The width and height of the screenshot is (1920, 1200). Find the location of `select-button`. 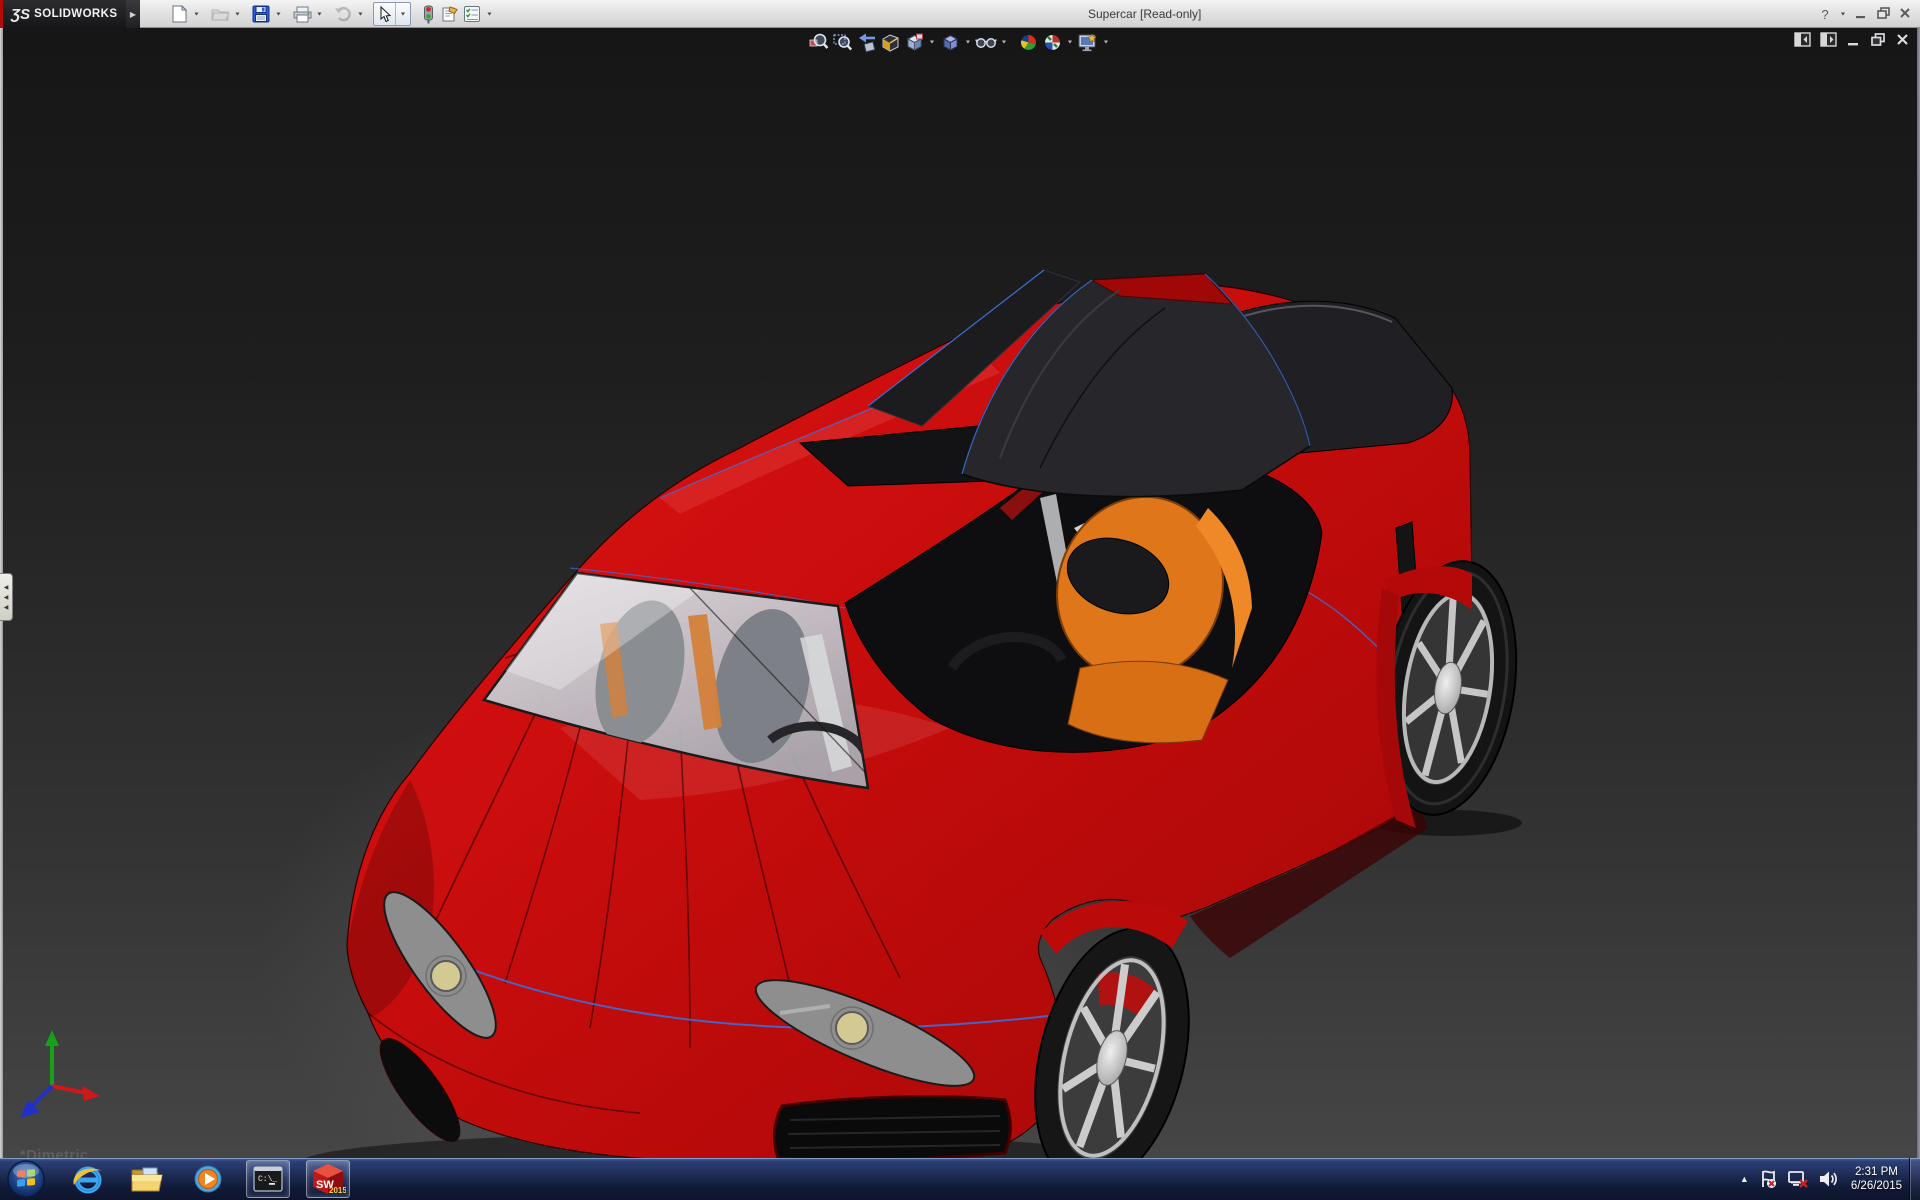

select-button is located at coordinates (385, 14).